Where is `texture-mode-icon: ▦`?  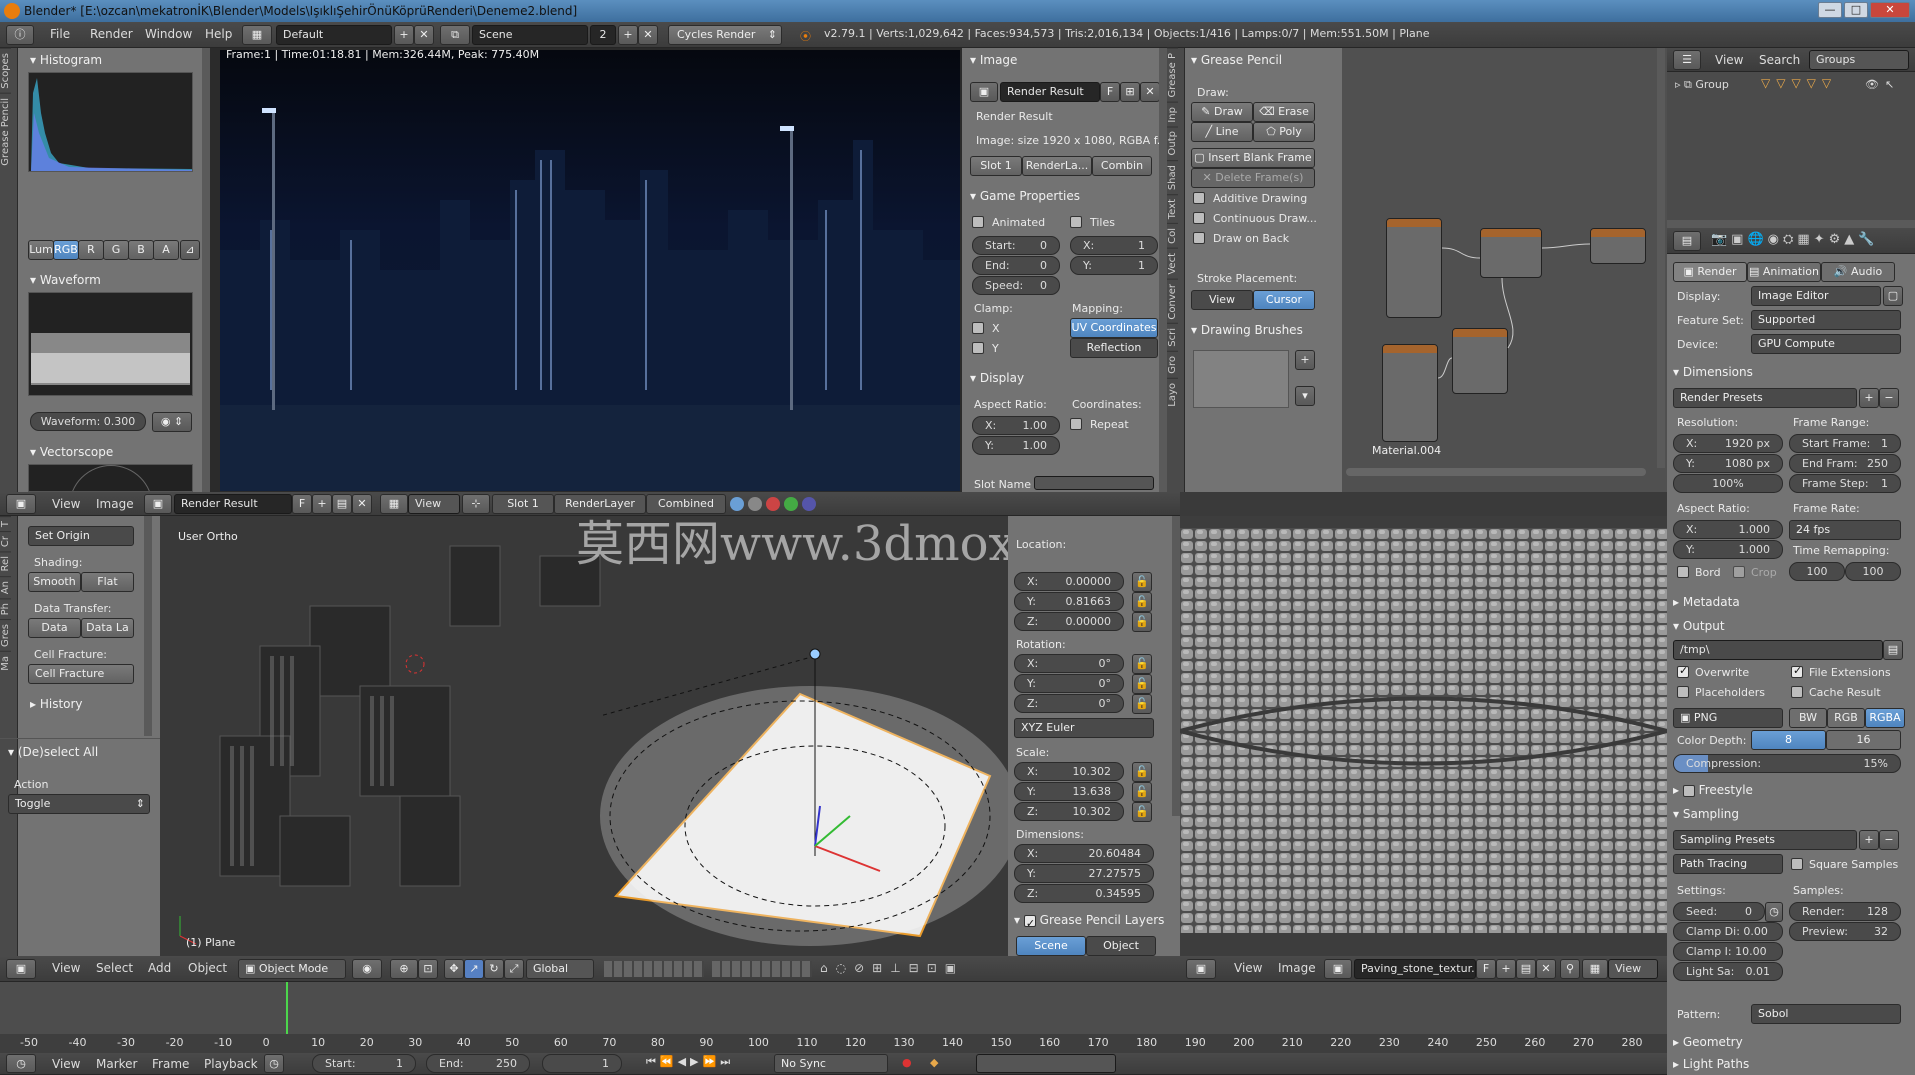 texture-mode-icon: ▦ is located at coordinates (1595, 969).